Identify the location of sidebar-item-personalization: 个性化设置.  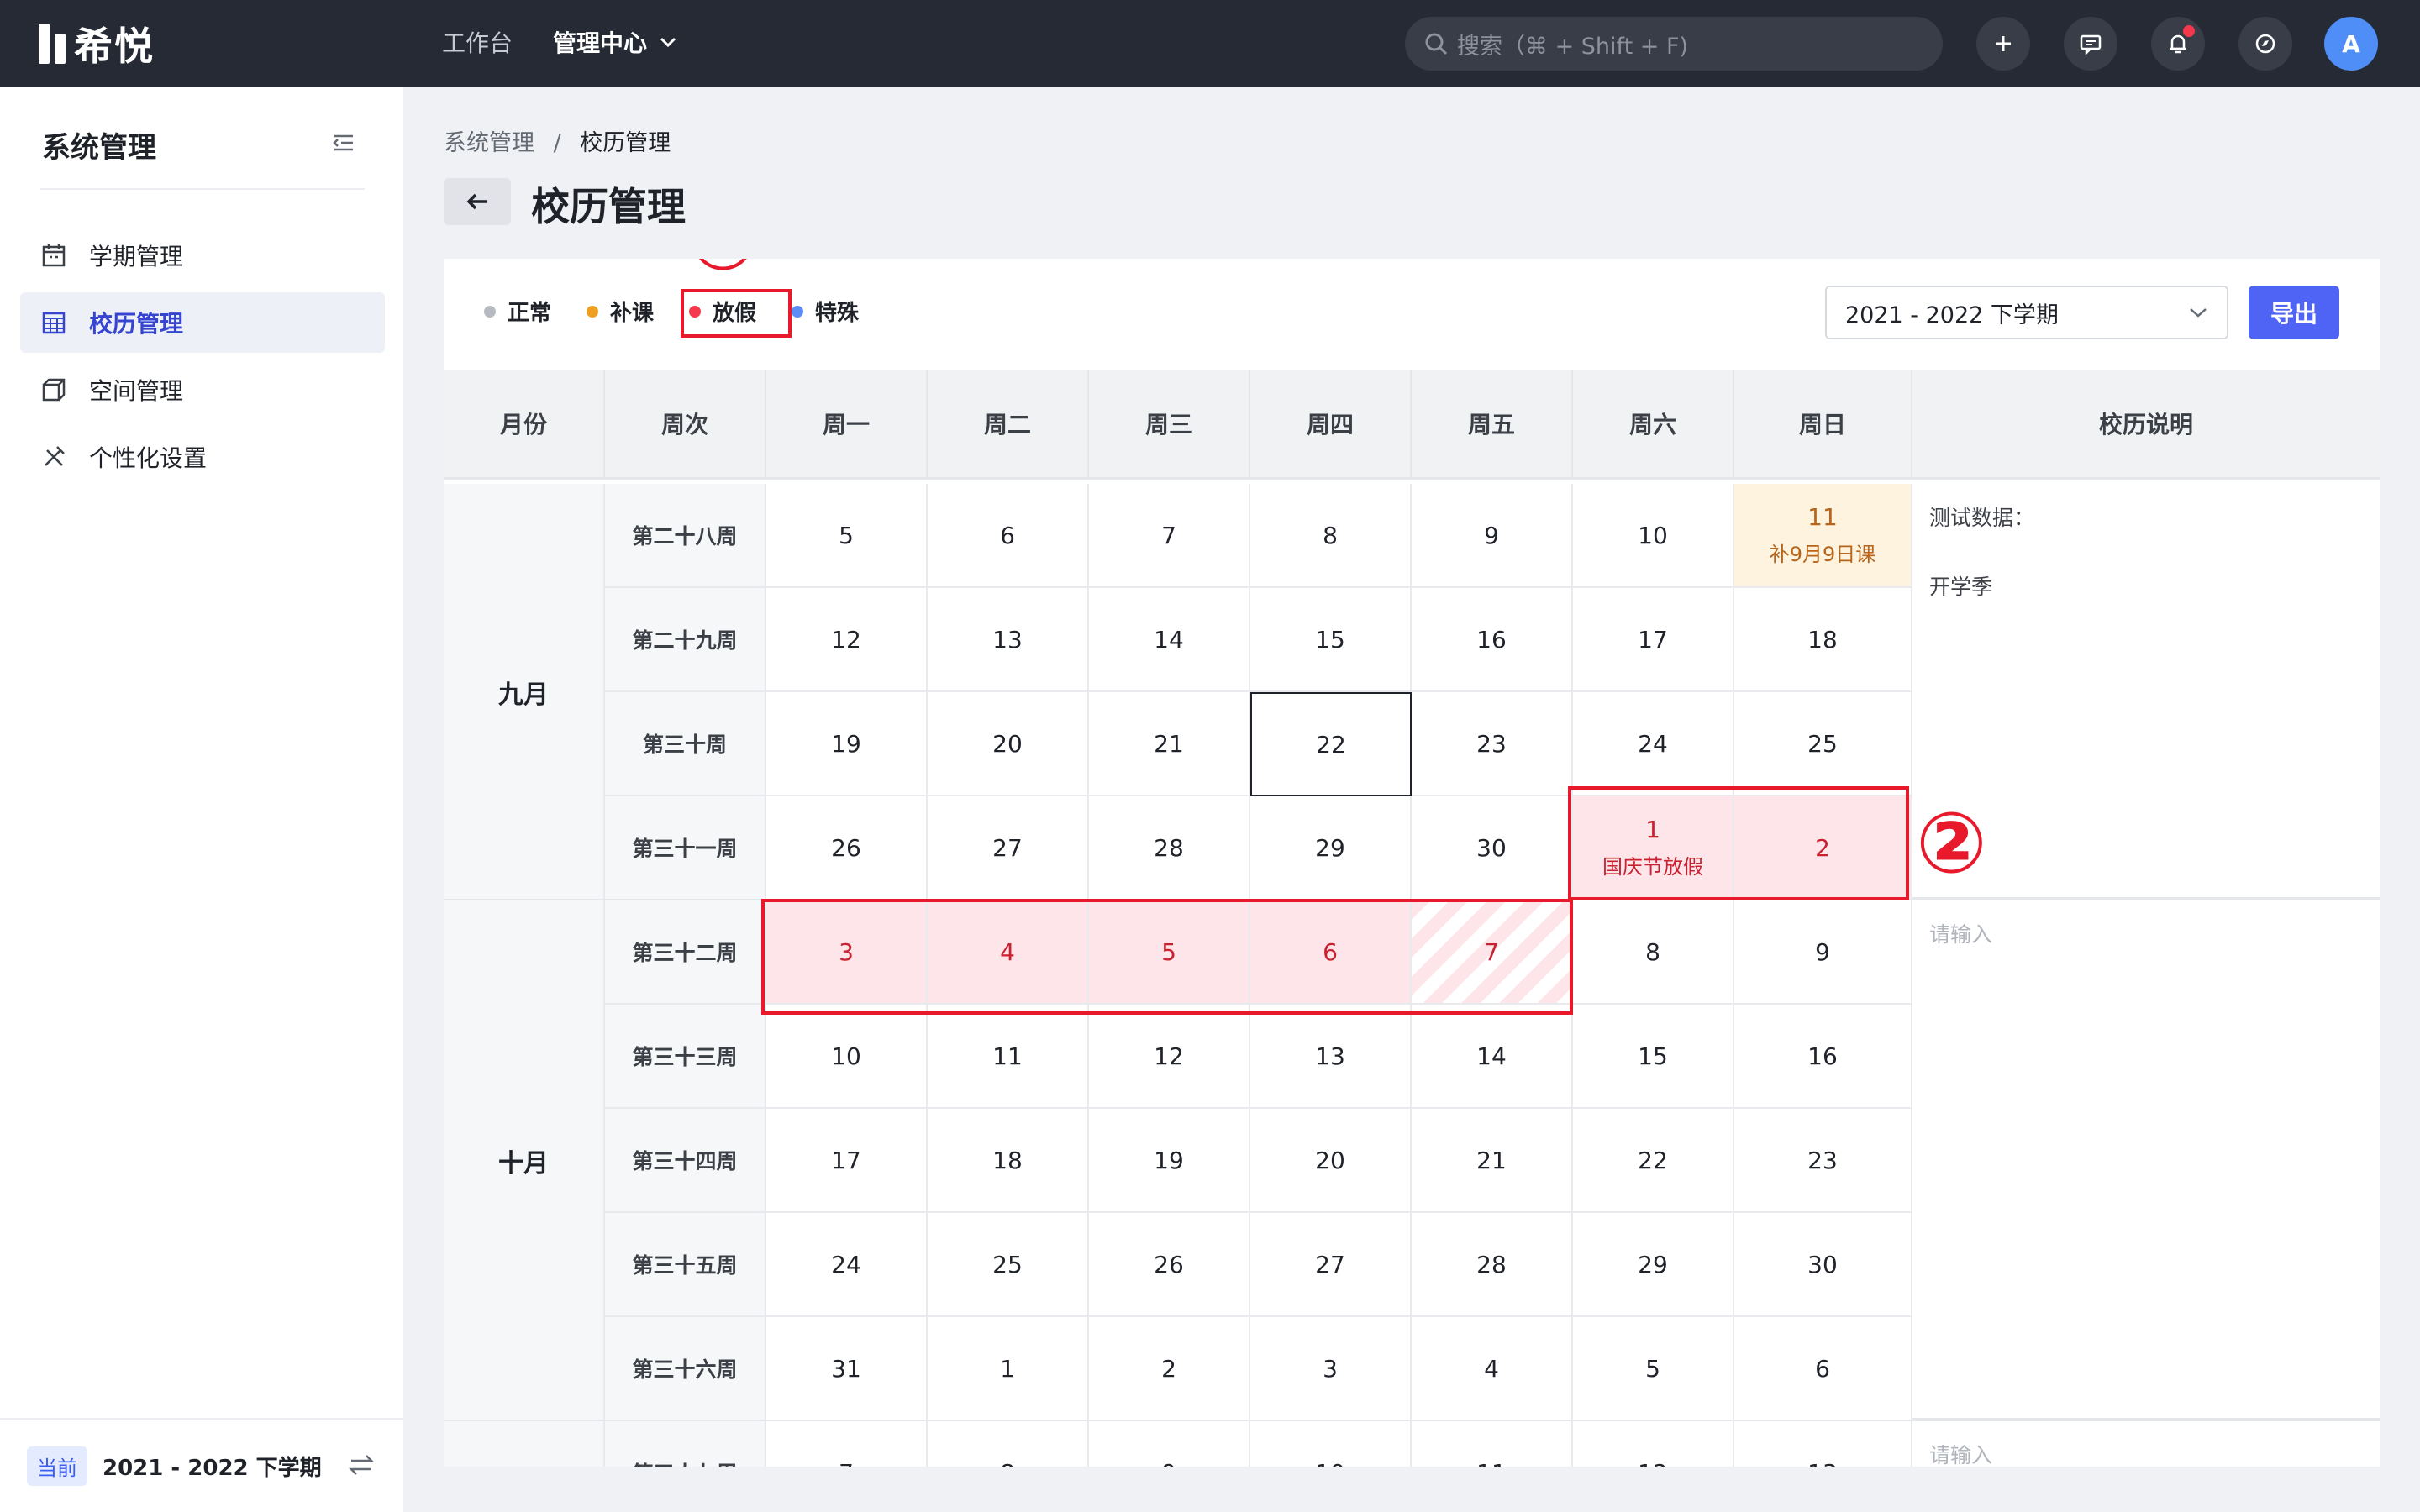
(202, 457).